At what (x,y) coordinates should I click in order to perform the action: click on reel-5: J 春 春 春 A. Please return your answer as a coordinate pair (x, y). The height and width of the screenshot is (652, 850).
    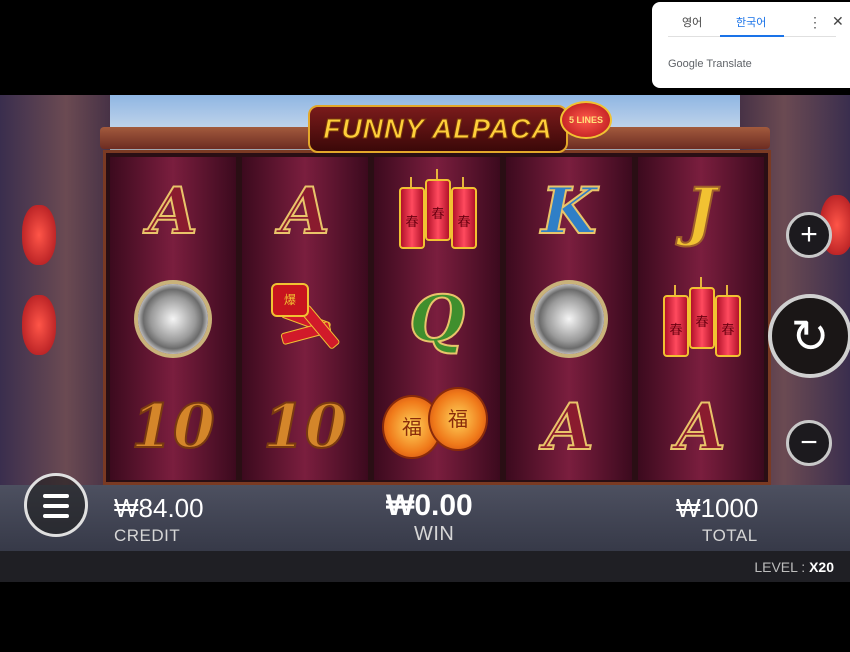
    Looking at the image, I should click on (701, 318).